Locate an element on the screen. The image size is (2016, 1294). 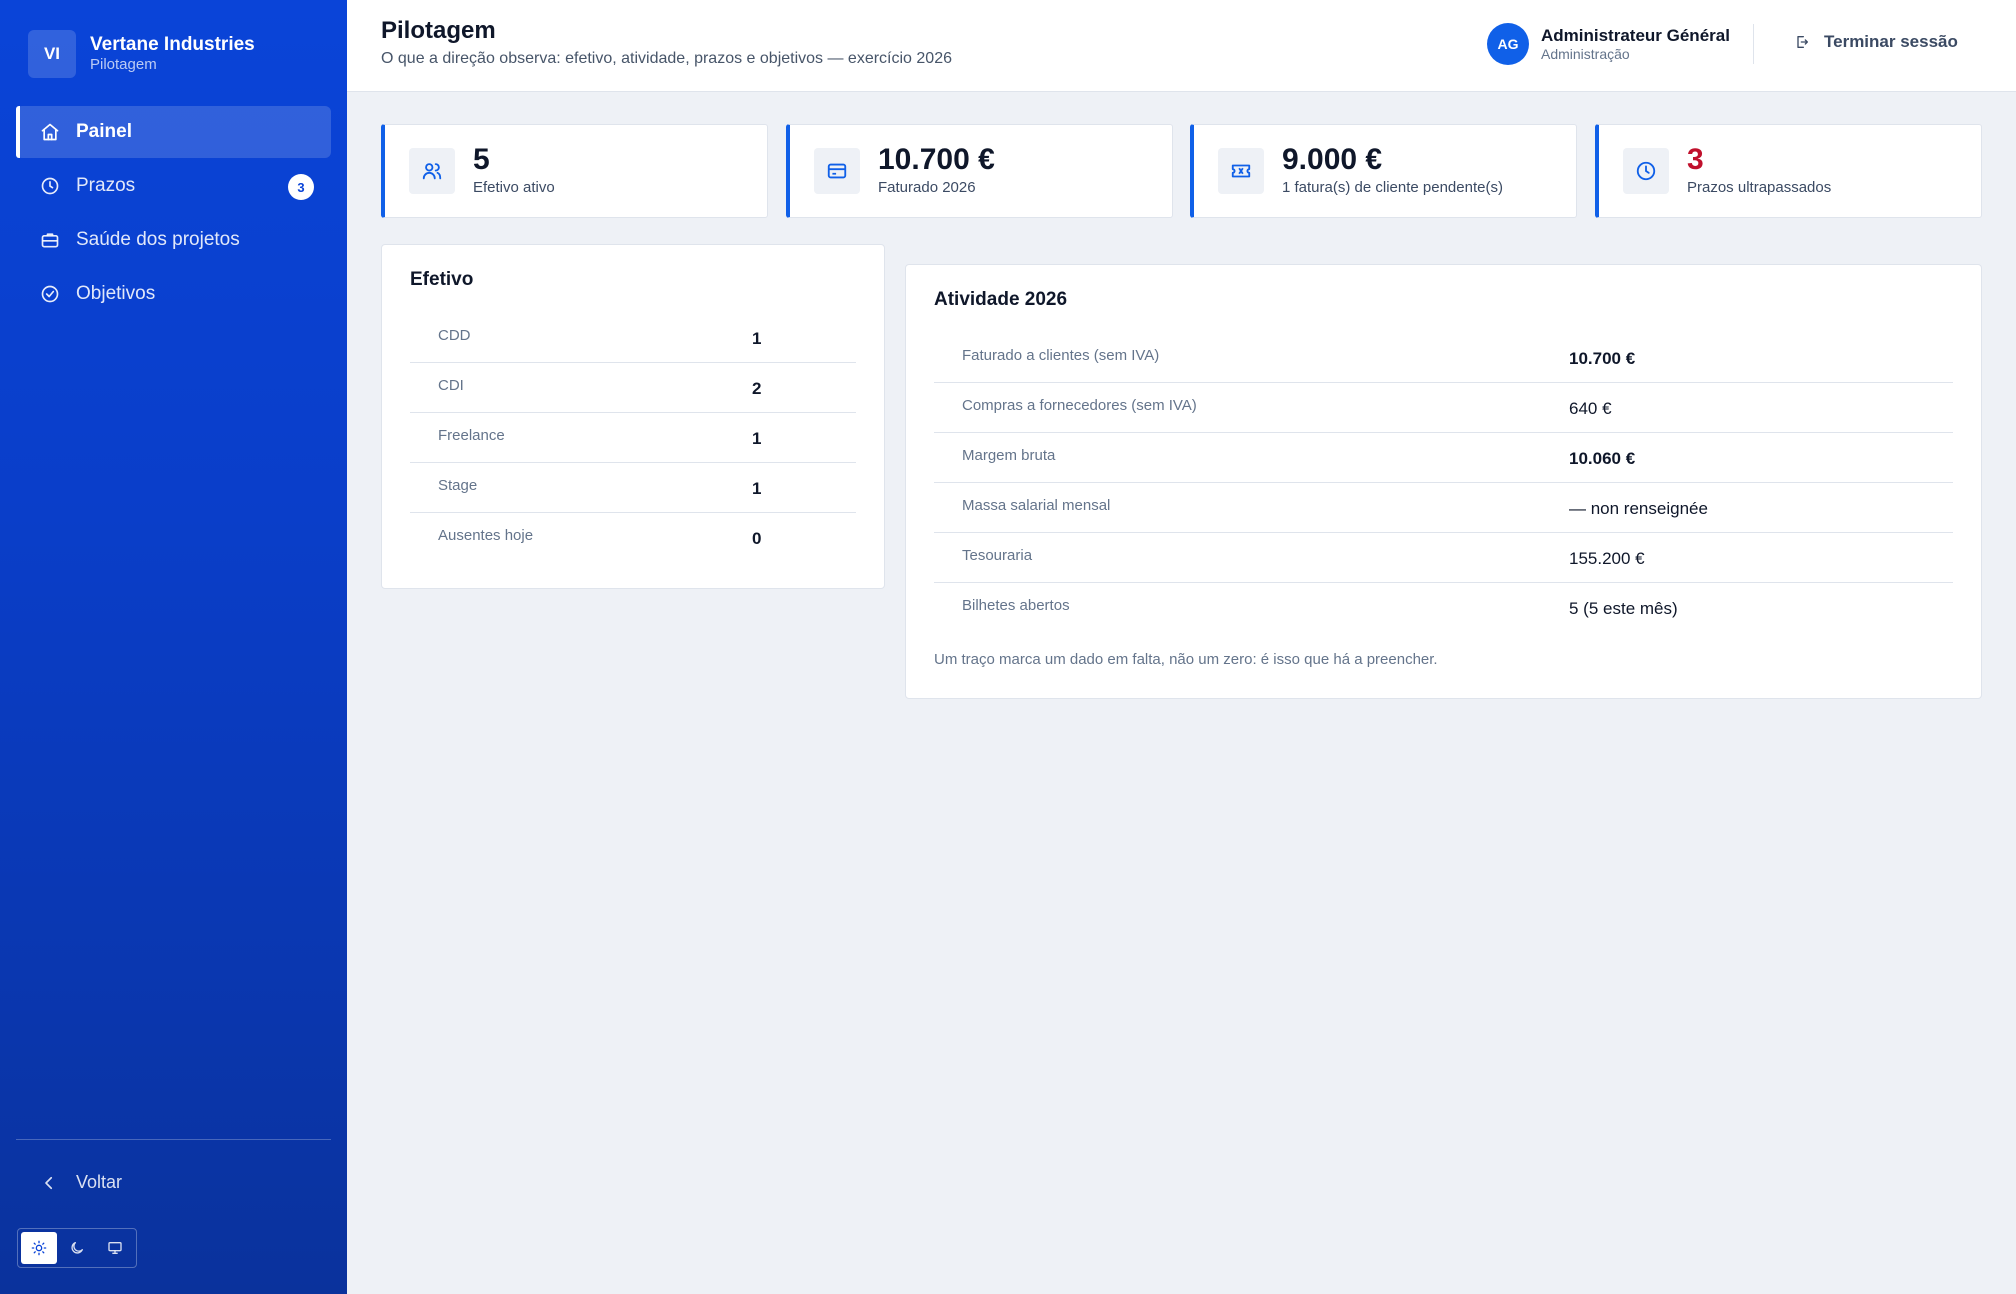
list-item: Faturado a clientes (sem IVA) 10.700 € is located at coordinates (1443, 358).